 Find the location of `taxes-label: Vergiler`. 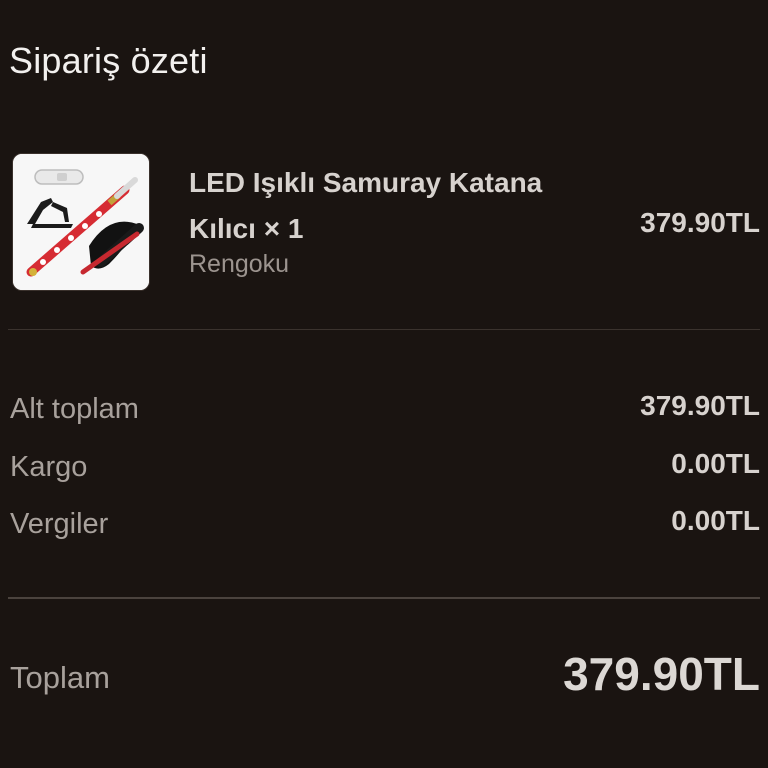

taxes-label: Vergiler is located at coordinates (59, 524).